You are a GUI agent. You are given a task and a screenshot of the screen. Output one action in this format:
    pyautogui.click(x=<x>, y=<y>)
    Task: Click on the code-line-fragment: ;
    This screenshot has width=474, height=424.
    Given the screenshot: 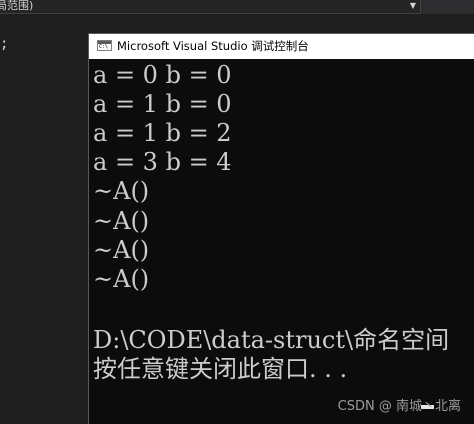 What is the action you would take?
    pyautogui.click(x=4, y=44)
    